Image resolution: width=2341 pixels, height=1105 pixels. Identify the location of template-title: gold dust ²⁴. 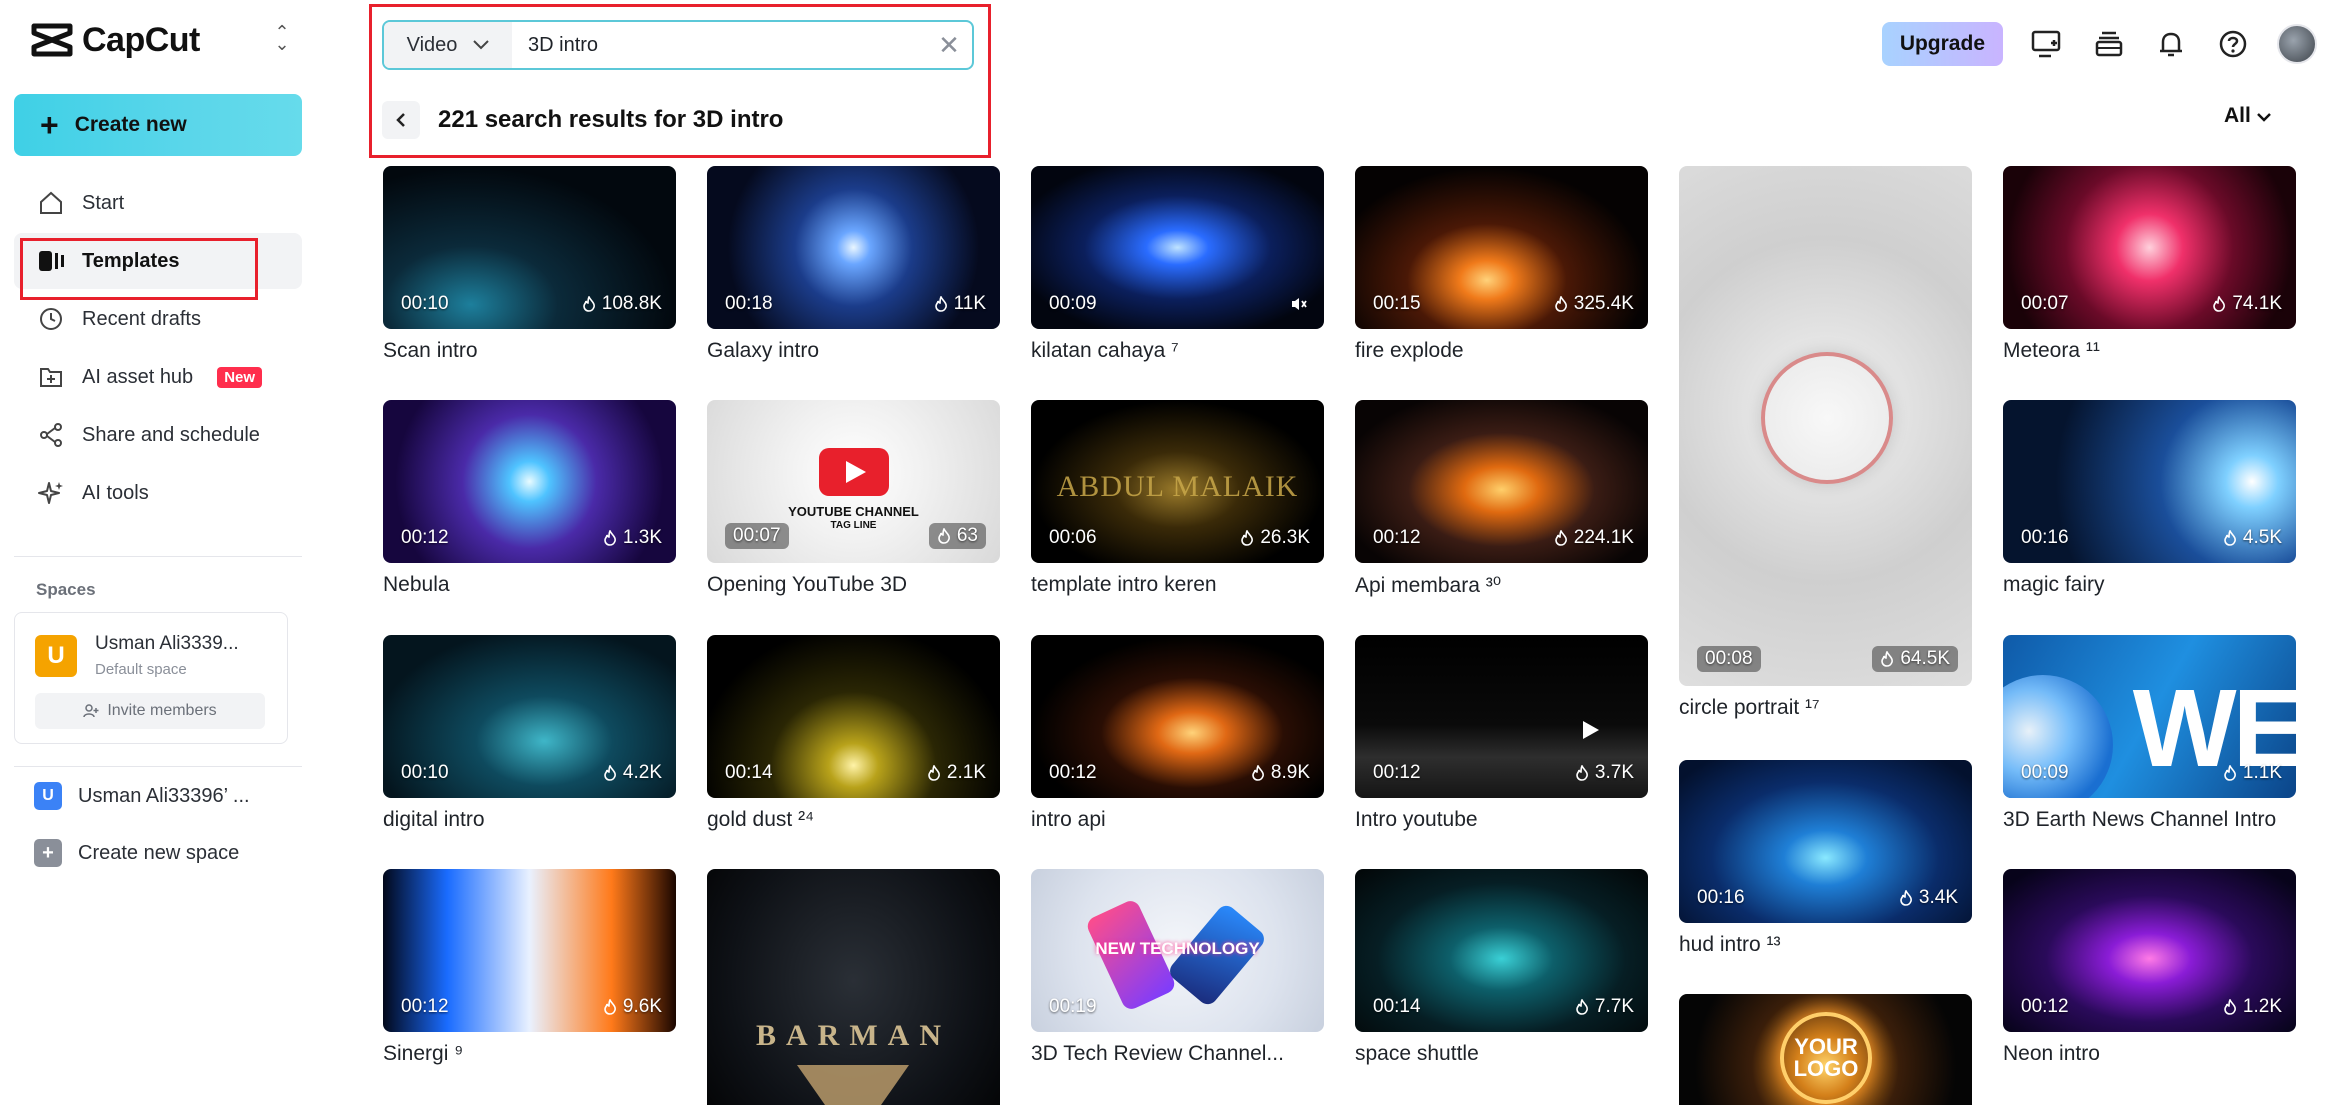
(853, 820).